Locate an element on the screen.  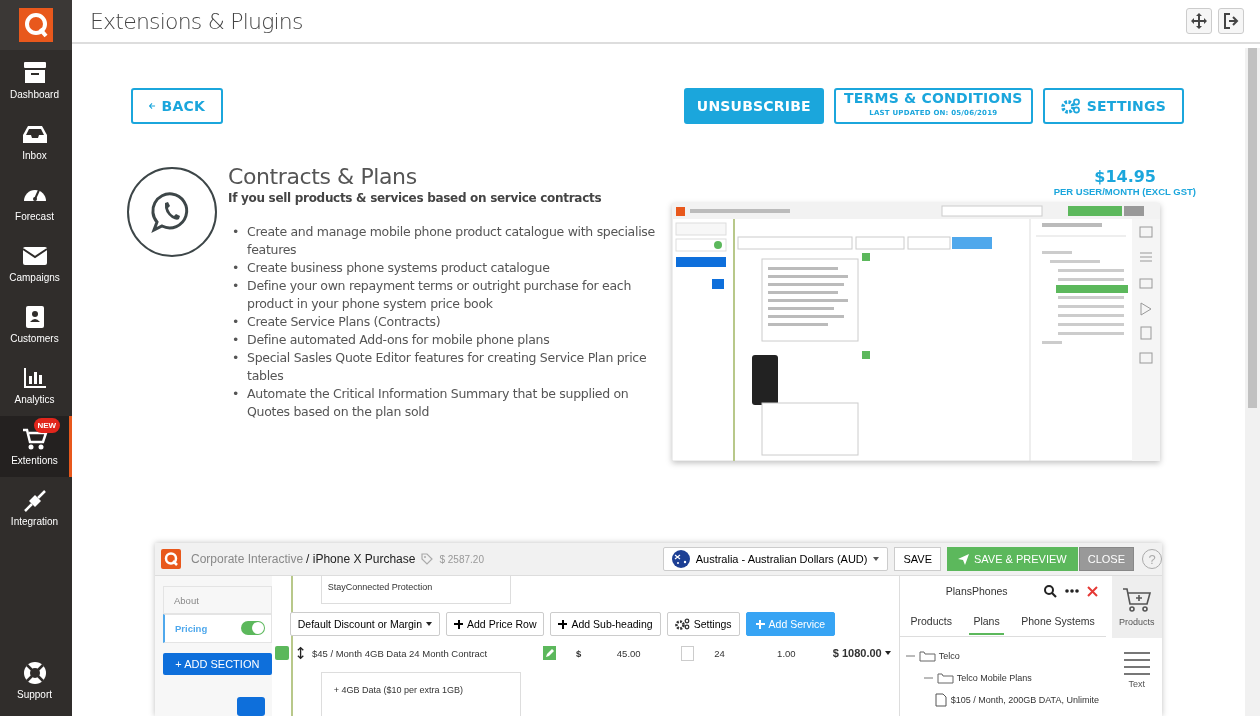
sidebar-item: Support is located at coordinates (36, 680).